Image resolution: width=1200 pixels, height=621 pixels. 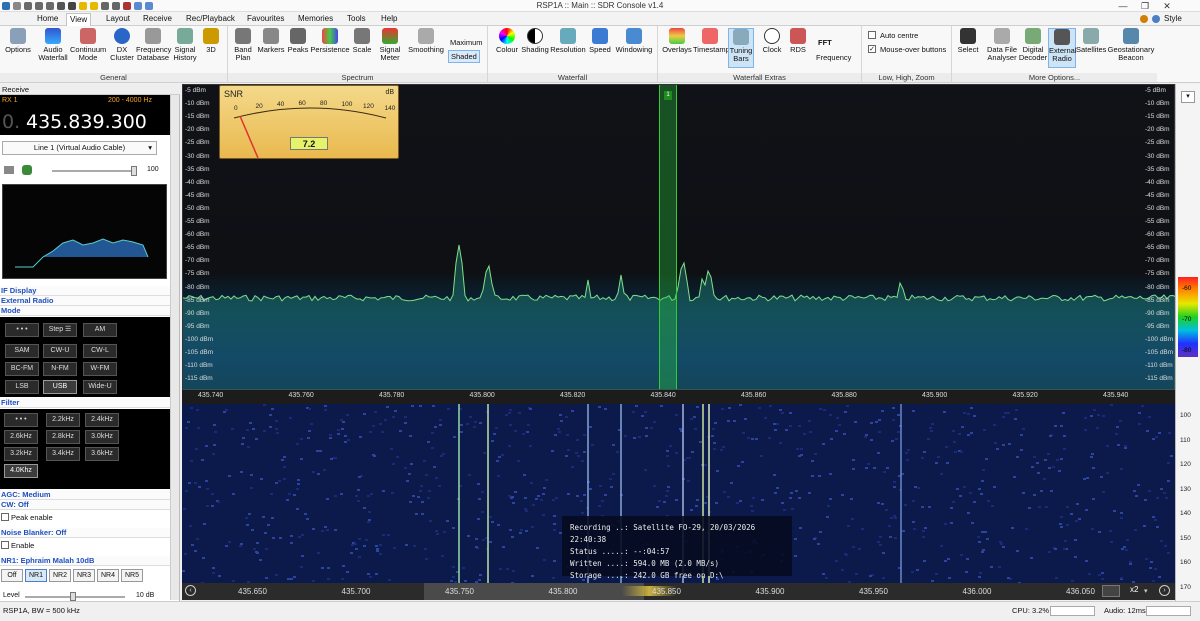 What do you see at coordinates (1145, 6) in the screenshot?
I see `maximize-button: ❐` at bounding box center [1145, 6].